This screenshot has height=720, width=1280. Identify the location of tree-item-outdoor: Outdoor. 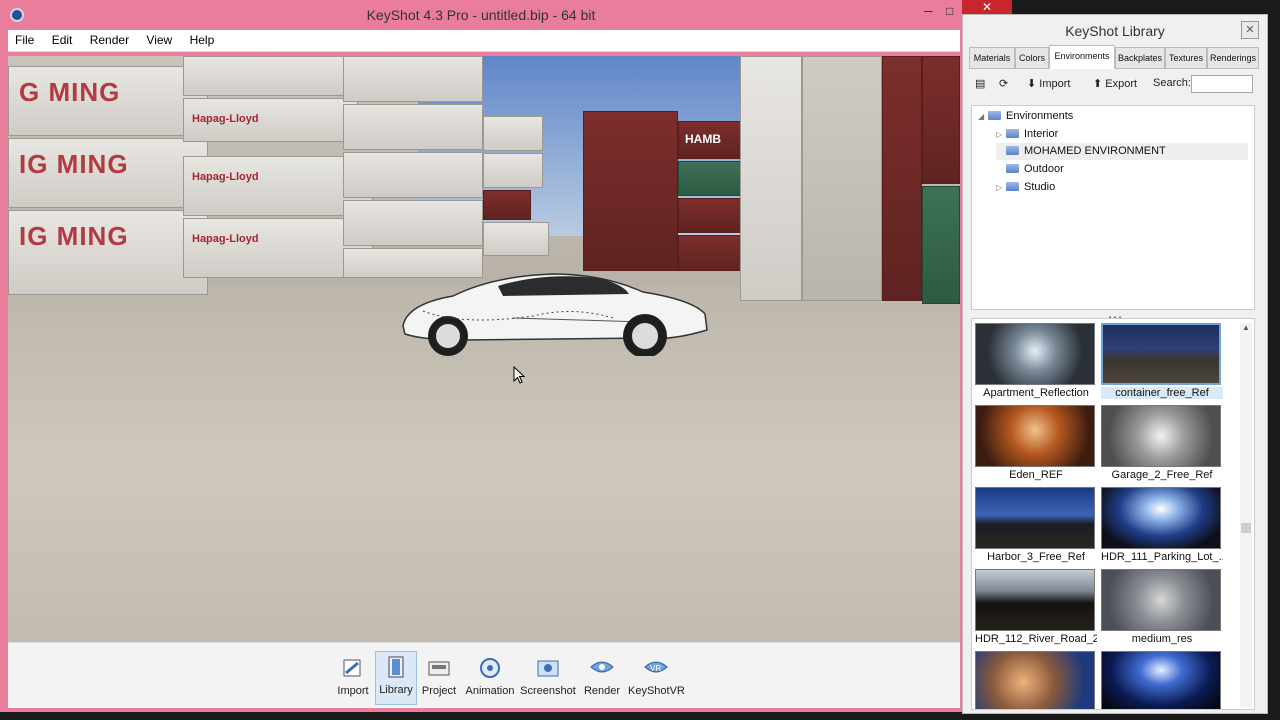
(1030, 169).